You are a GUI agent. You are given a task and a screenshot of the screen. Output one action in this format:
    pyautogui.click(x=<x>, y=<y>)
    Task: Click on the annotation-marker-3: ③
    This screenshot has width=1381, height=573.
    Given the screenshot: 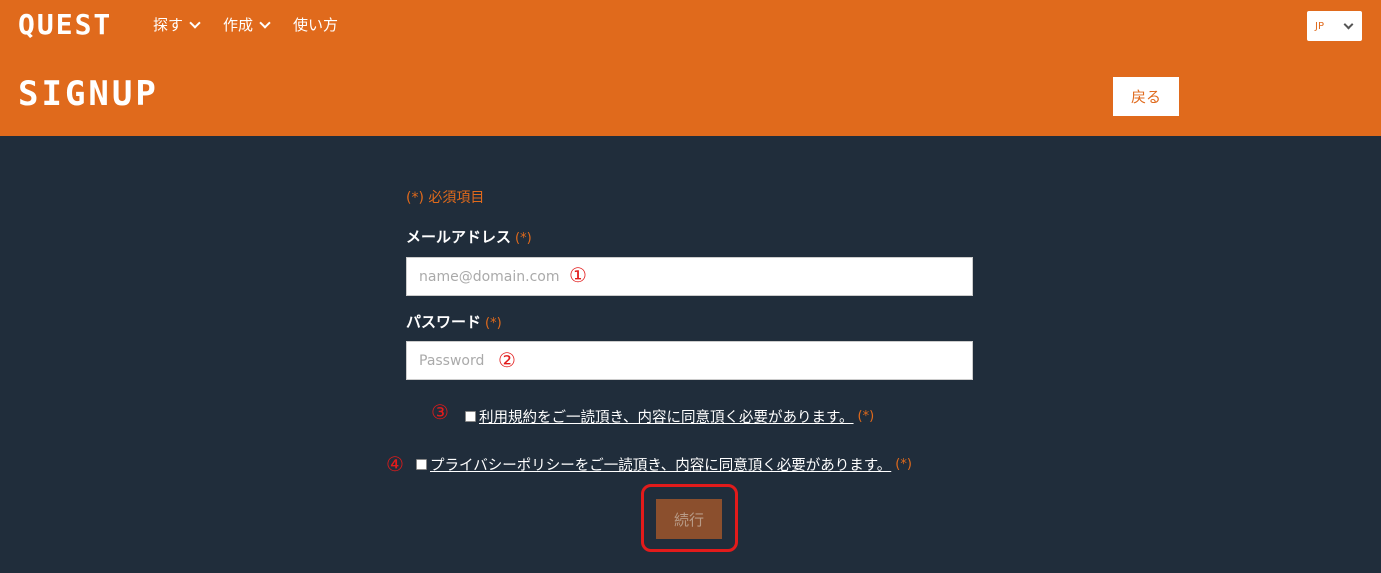 What is the action you would take?
    pyautogui.click(x=440, y=412)
    